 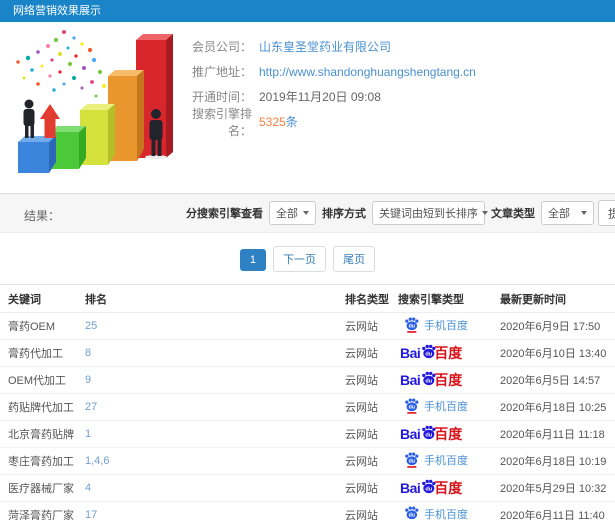 I want to click on rank-link: 17, so click(x=207, y=510).